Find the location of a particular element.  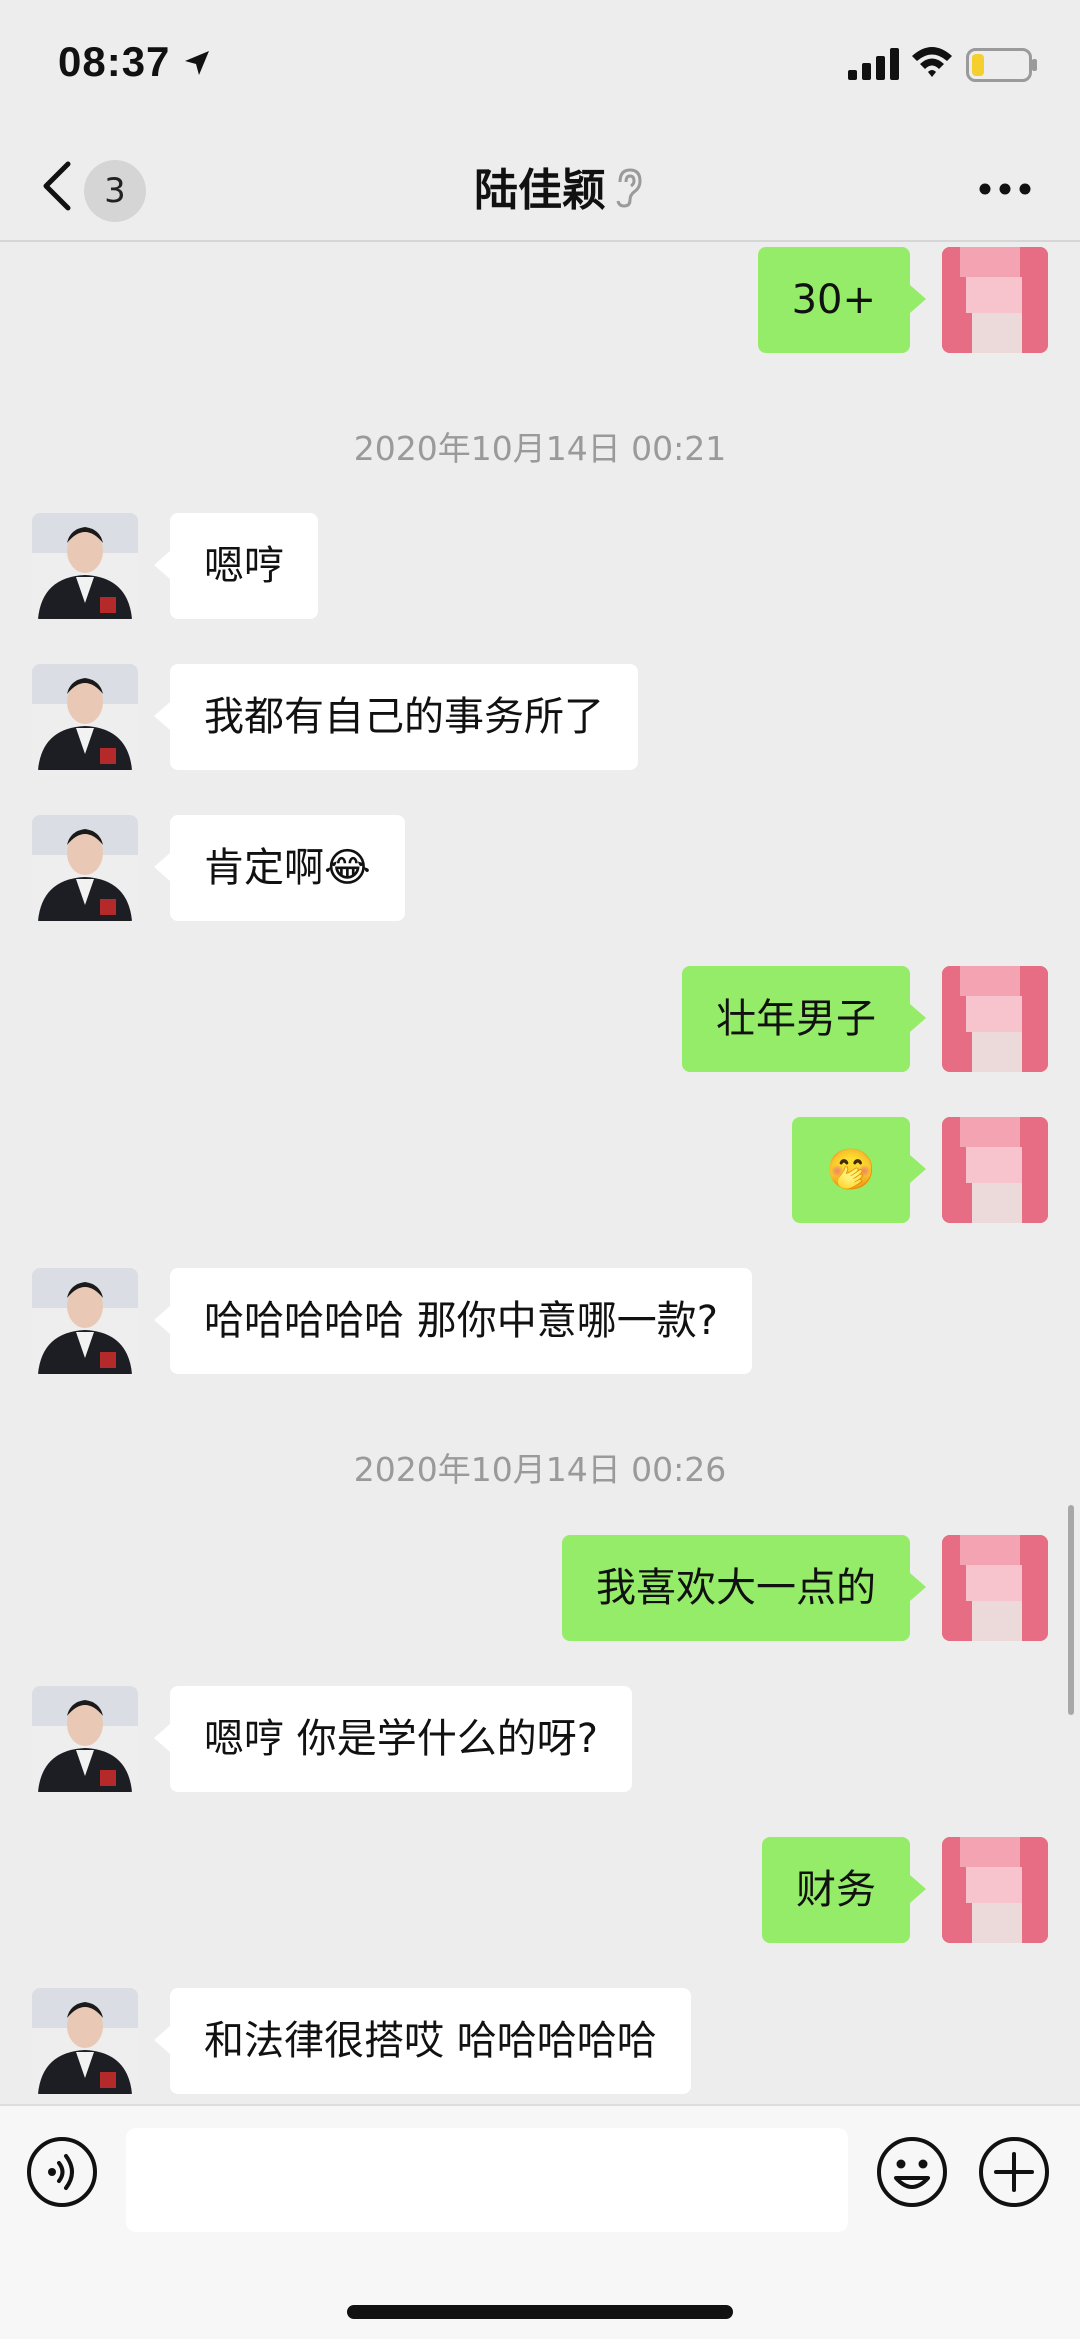

message-input is located at coordinates (487, 2180).